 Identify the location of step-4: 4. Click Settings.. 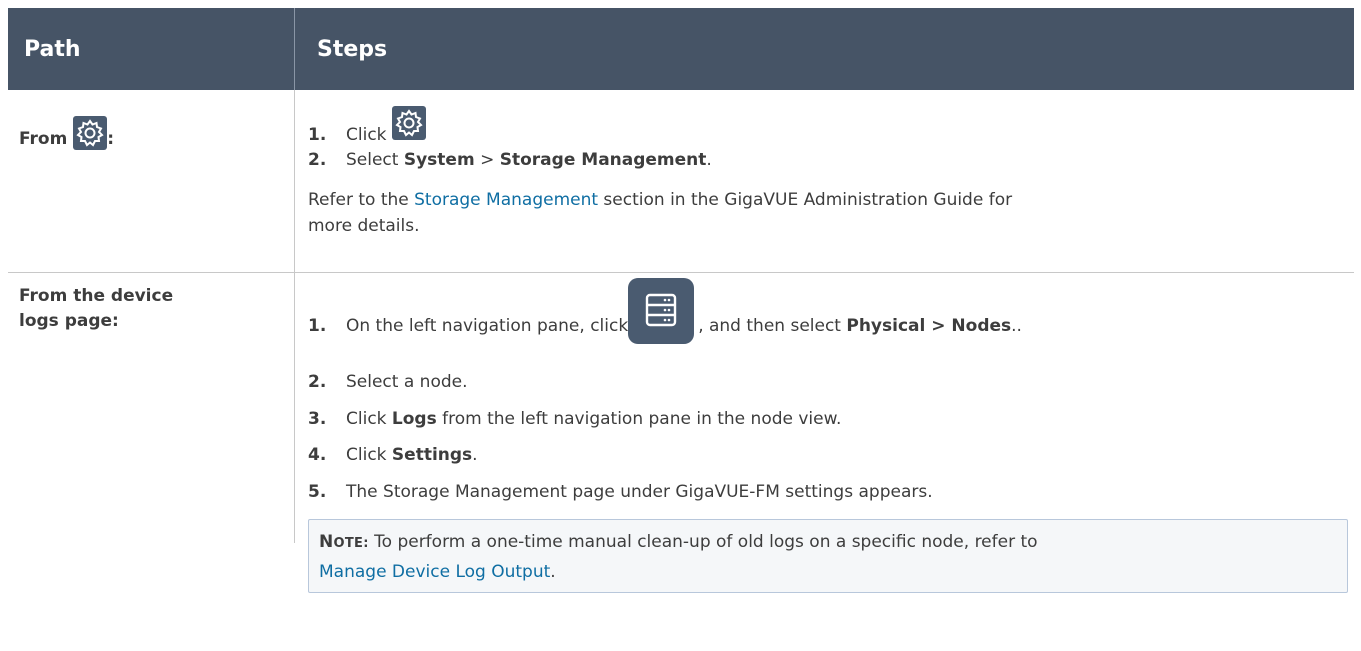
(393, 455).